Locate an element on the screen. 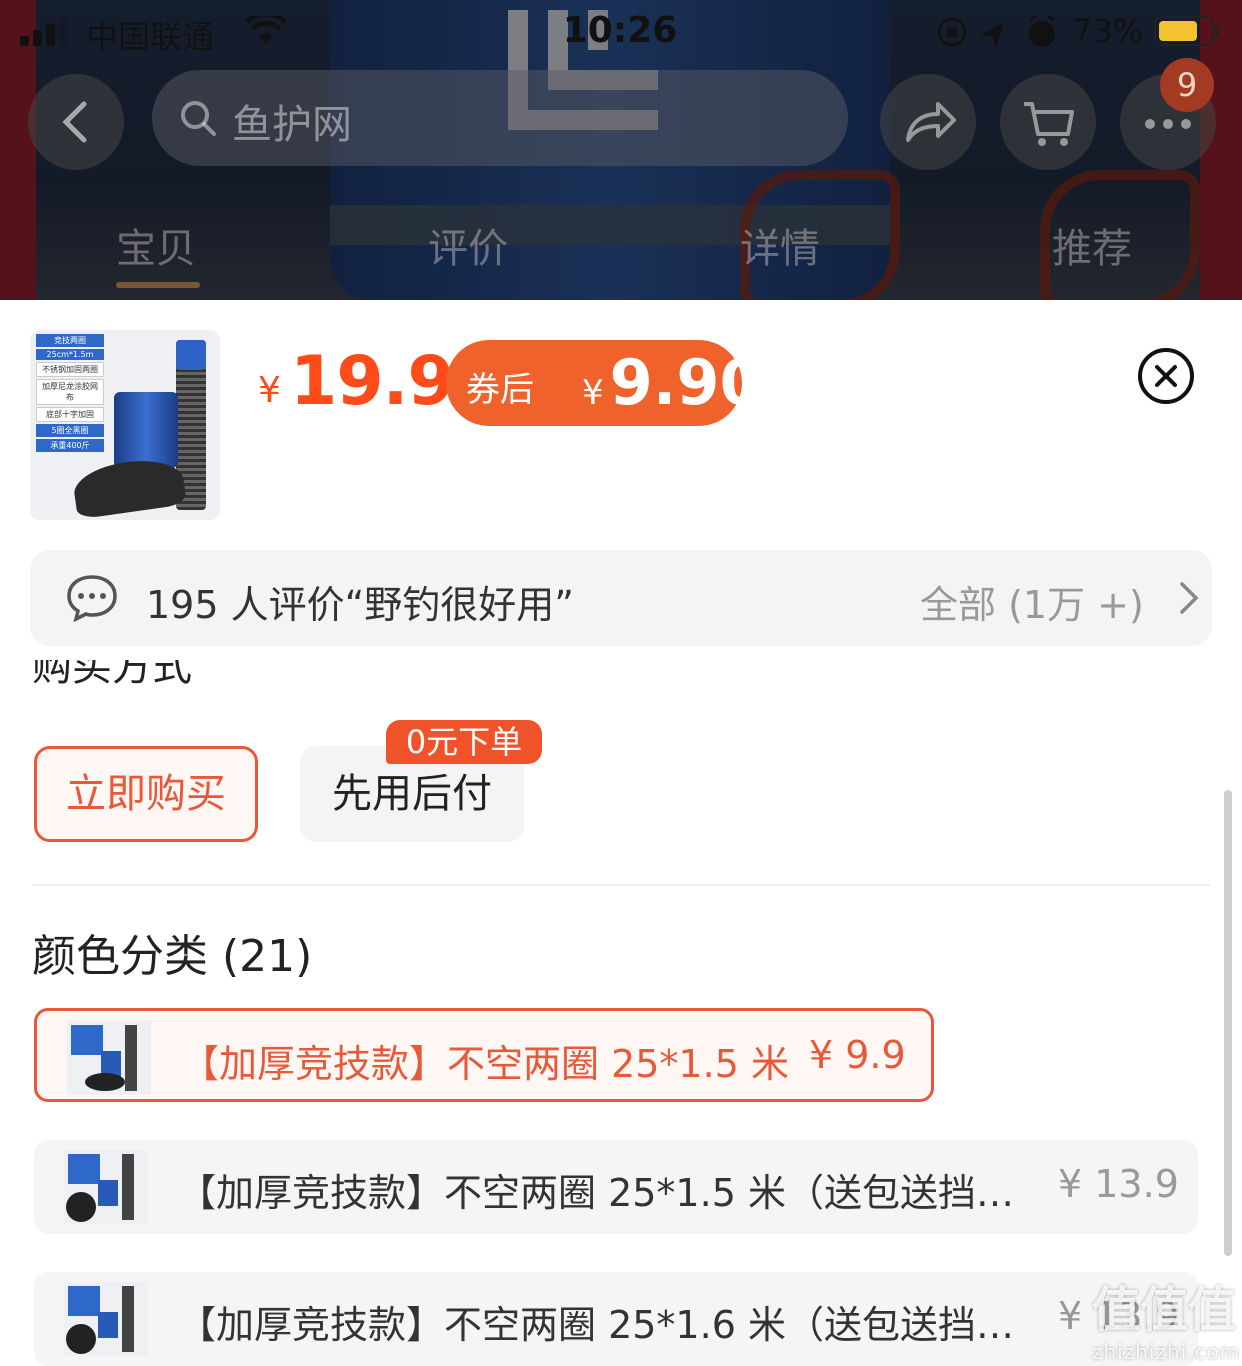 This screenshot has height=1366, width=1242. share-button is located at coordinates (928, 122).